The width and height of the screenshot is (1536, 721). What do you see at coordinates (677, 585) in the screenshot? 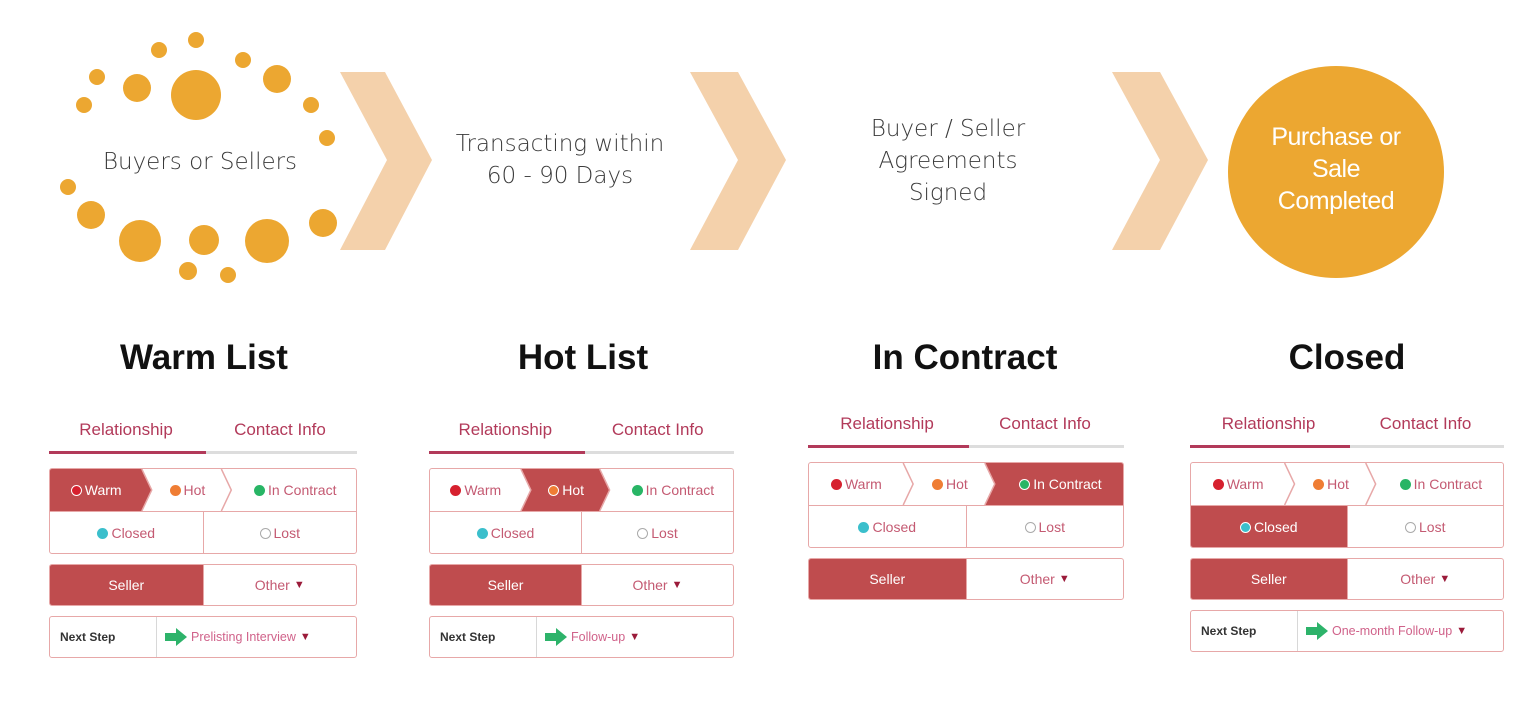
I see `caret-down-icon: ▼` at bounding box center [677, 585].